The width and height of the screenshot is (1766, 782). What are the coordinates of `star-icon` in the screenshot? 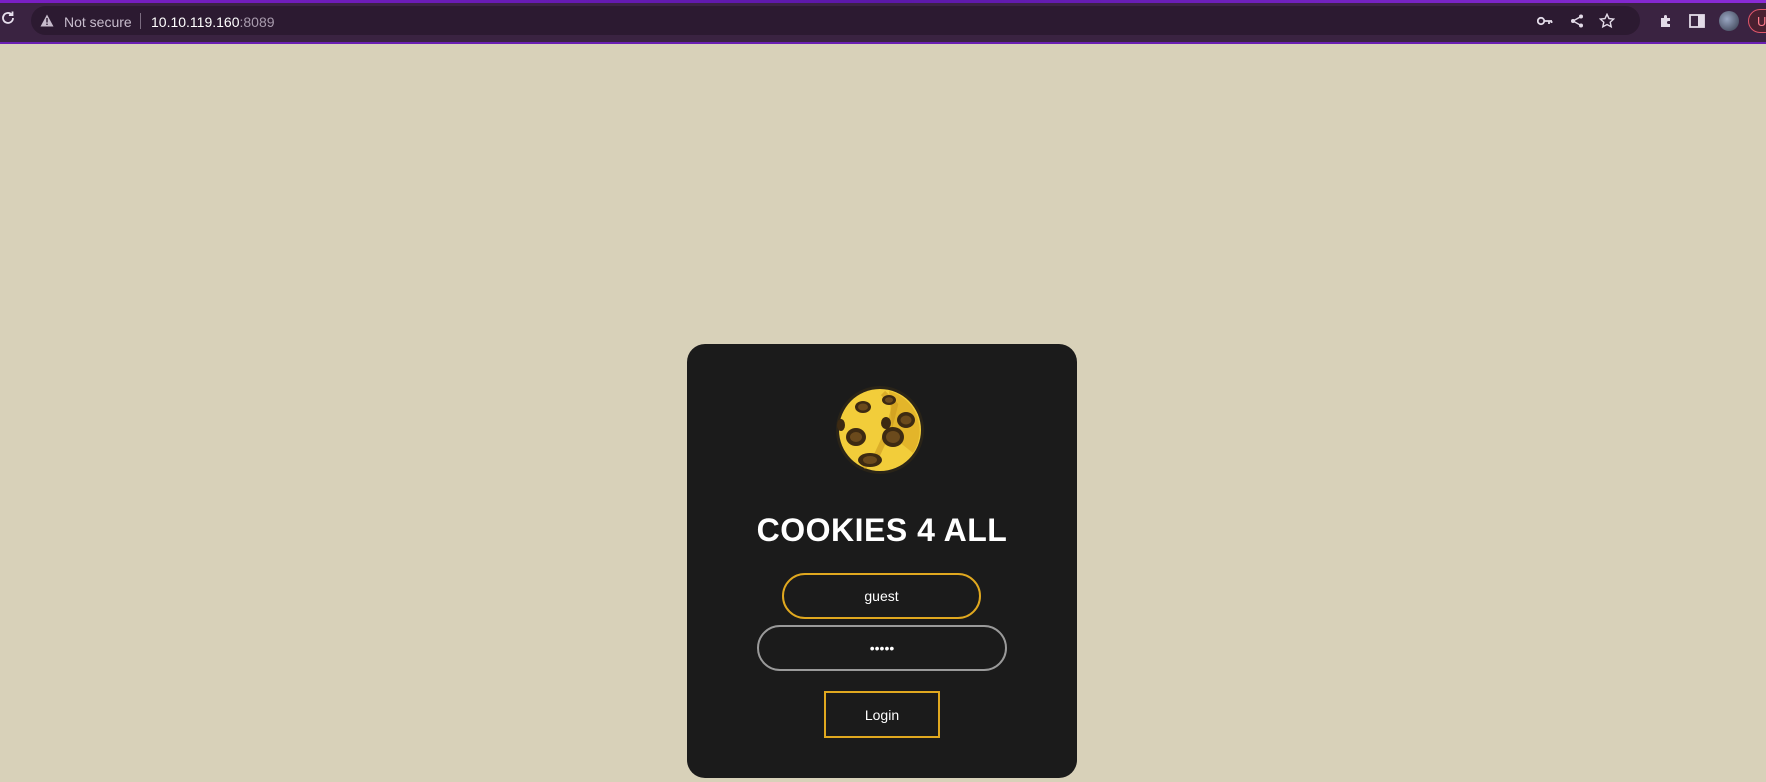 It's located at (1607, 21).